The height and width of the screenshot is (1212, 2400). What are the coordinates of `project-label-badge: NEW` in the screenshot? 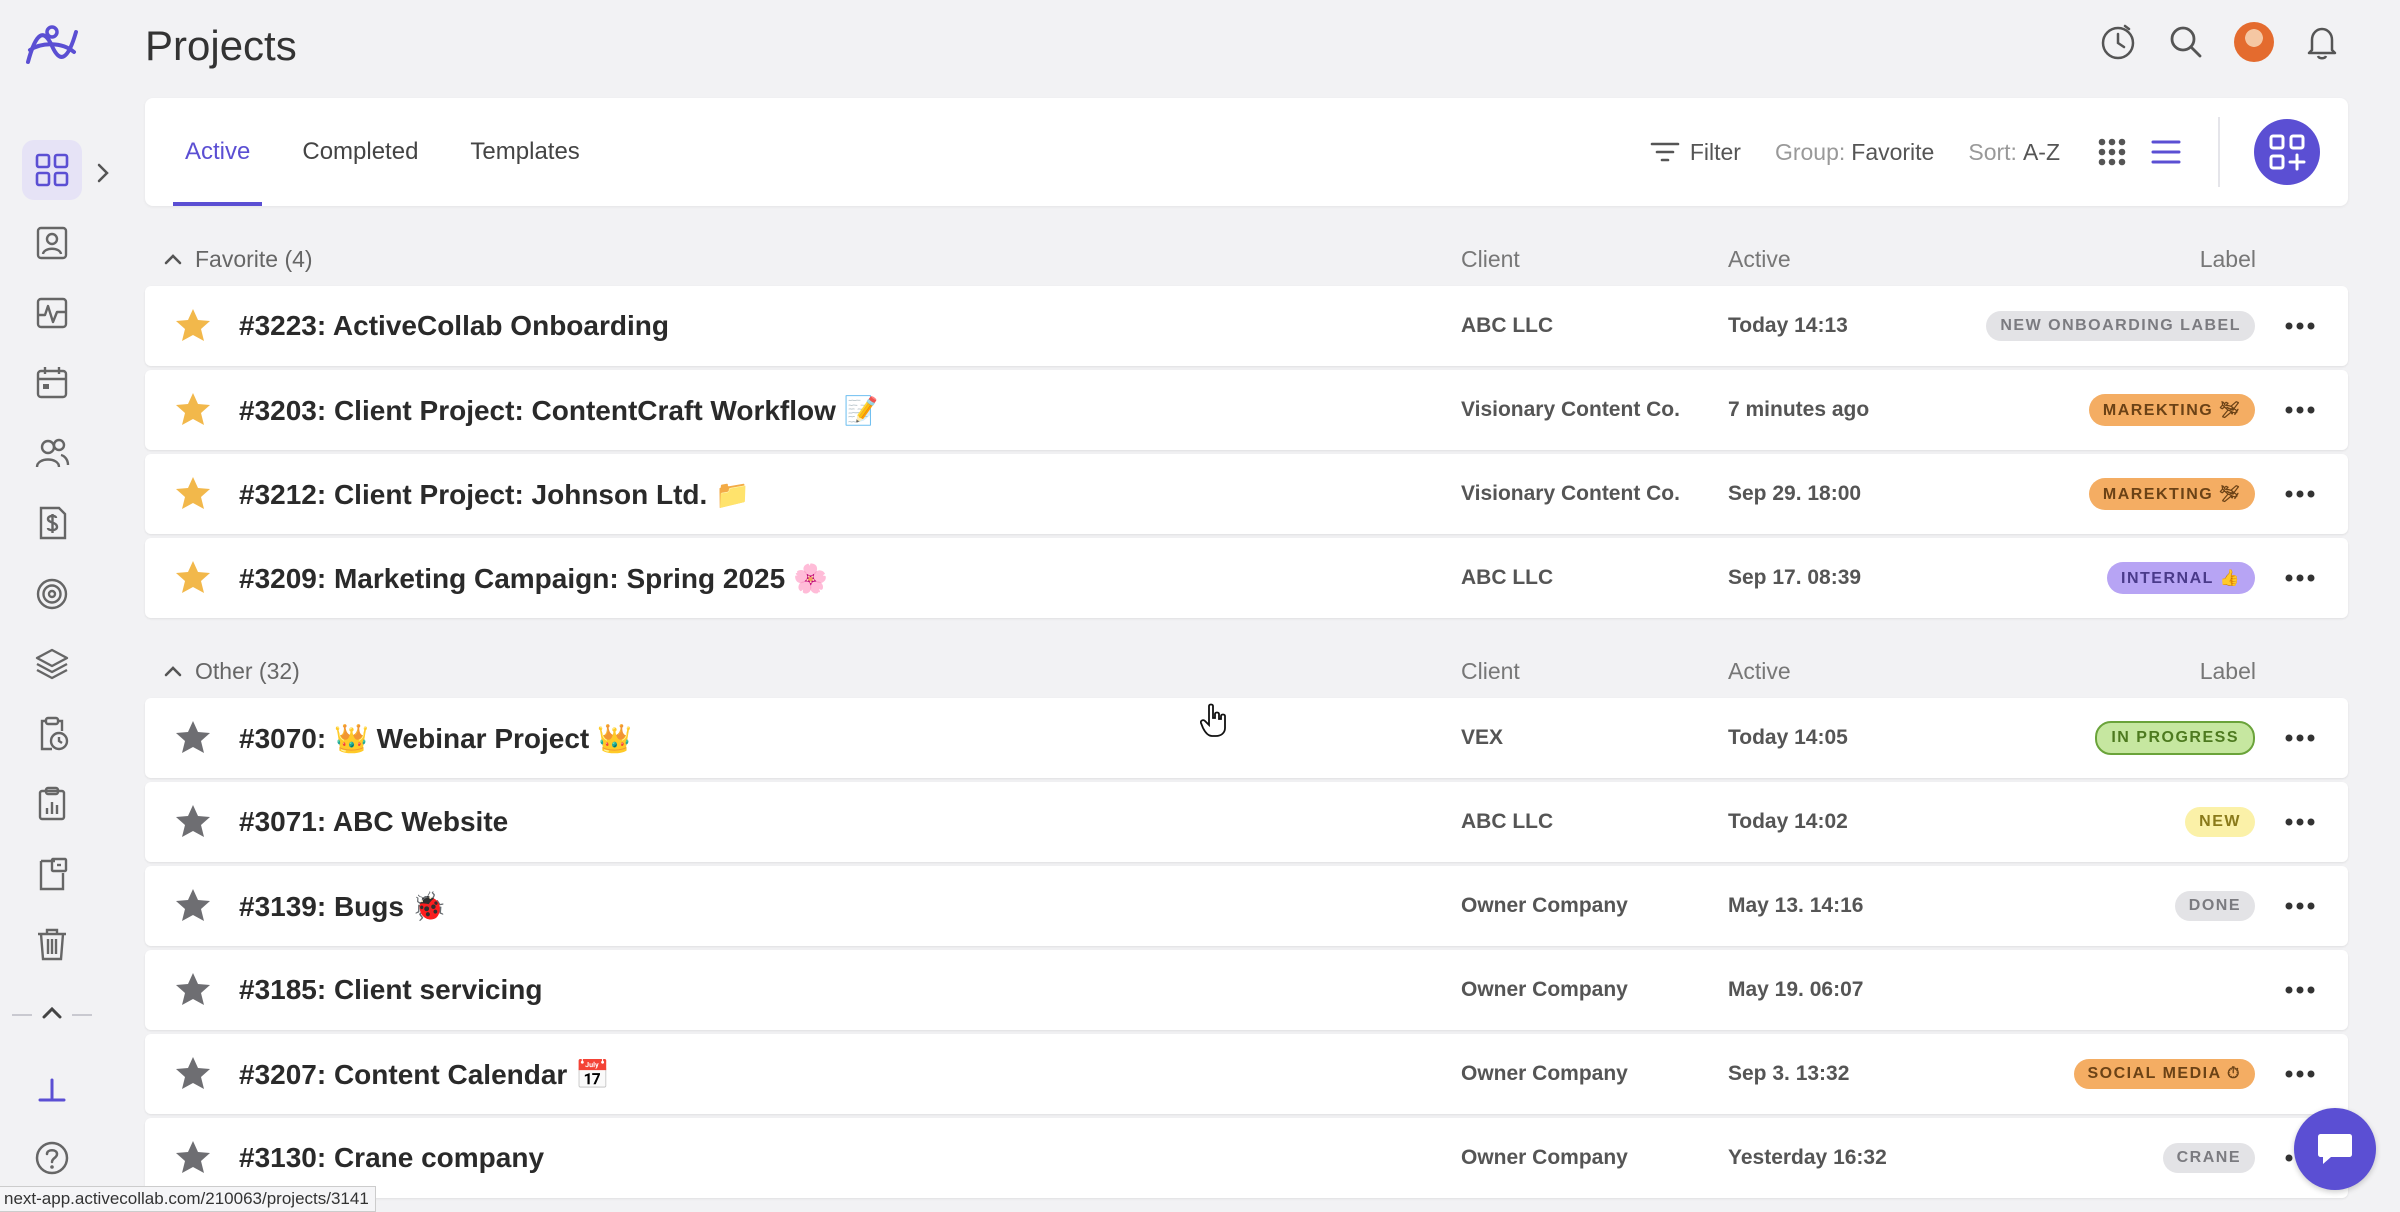 It's located at (2220, 822).